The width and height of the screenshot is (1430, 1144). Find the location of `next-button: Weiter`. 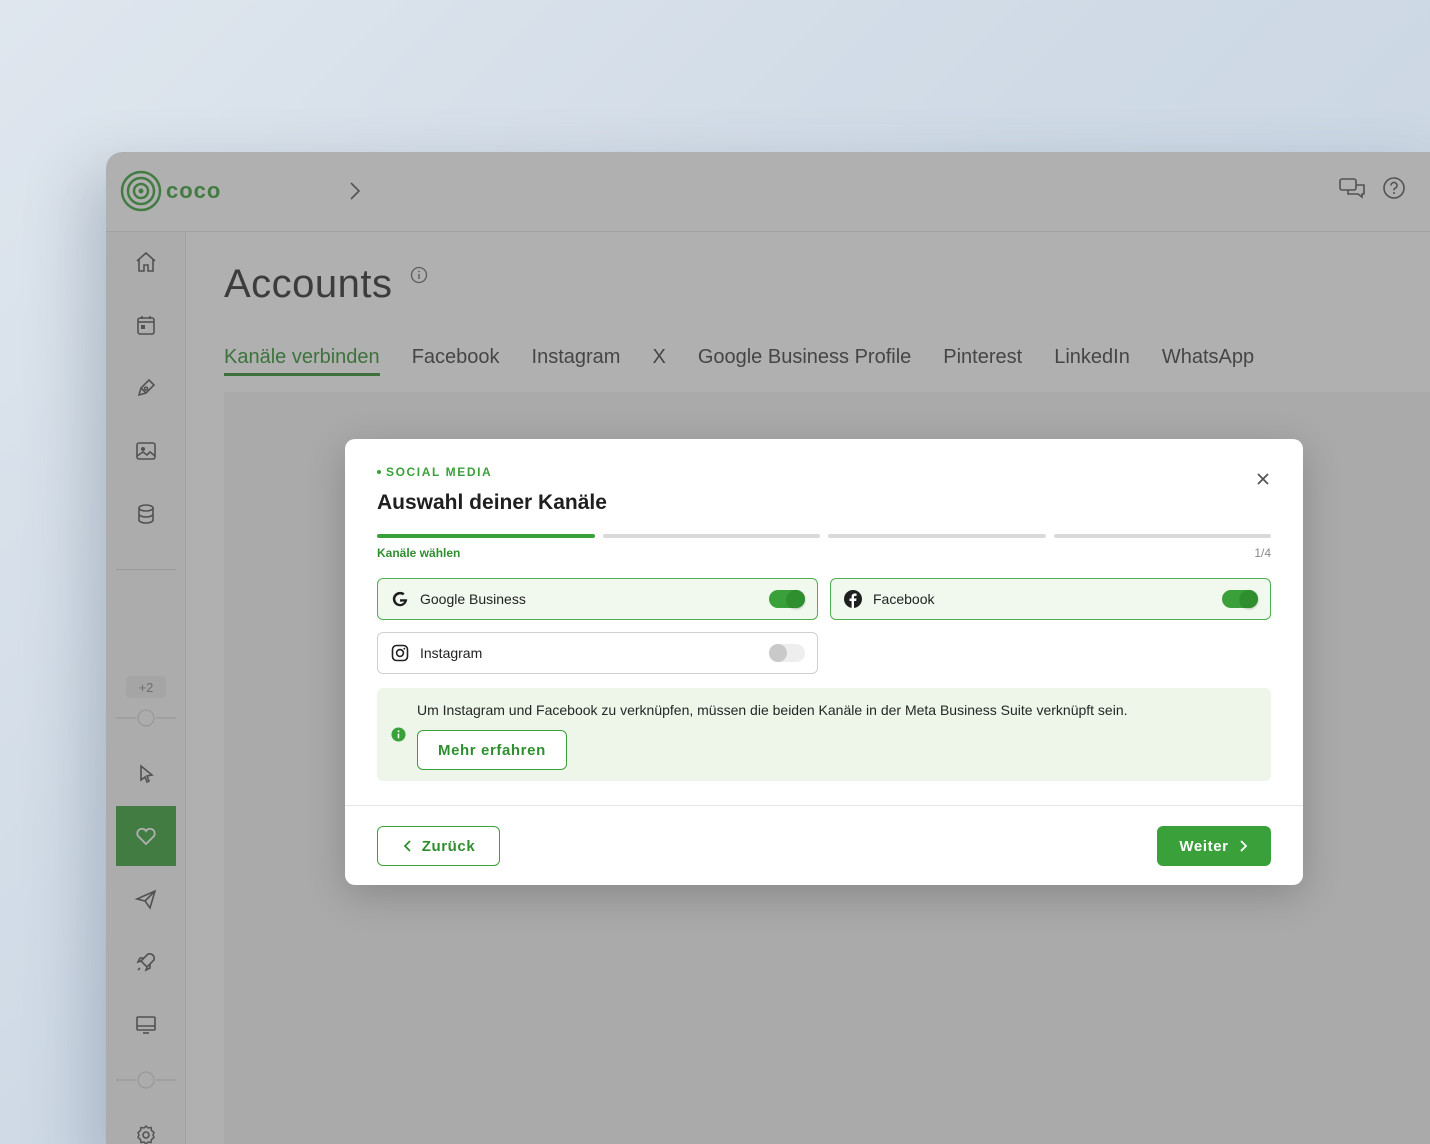

next-button: Weiter is located at coordinates (1214, 846).